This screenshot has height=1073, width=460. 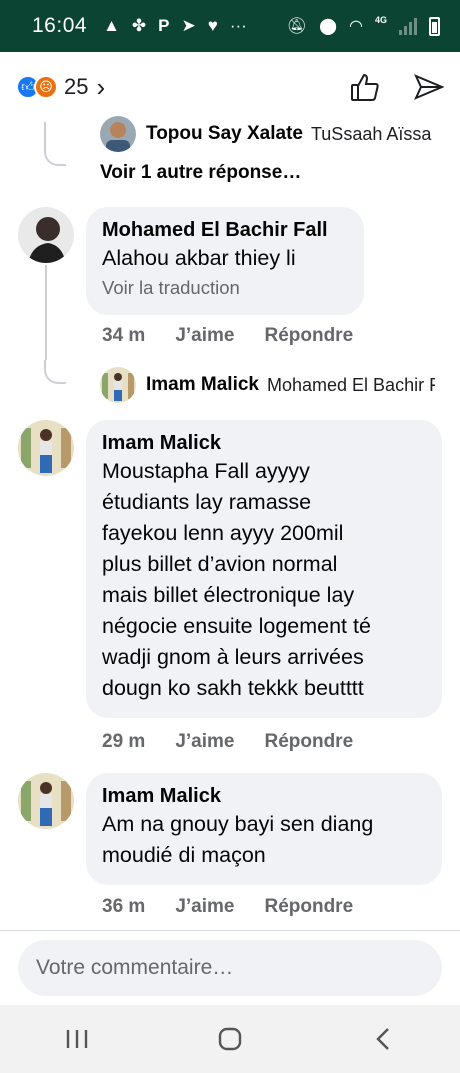 I want to click on back-button, so click(x=383, y=1039).